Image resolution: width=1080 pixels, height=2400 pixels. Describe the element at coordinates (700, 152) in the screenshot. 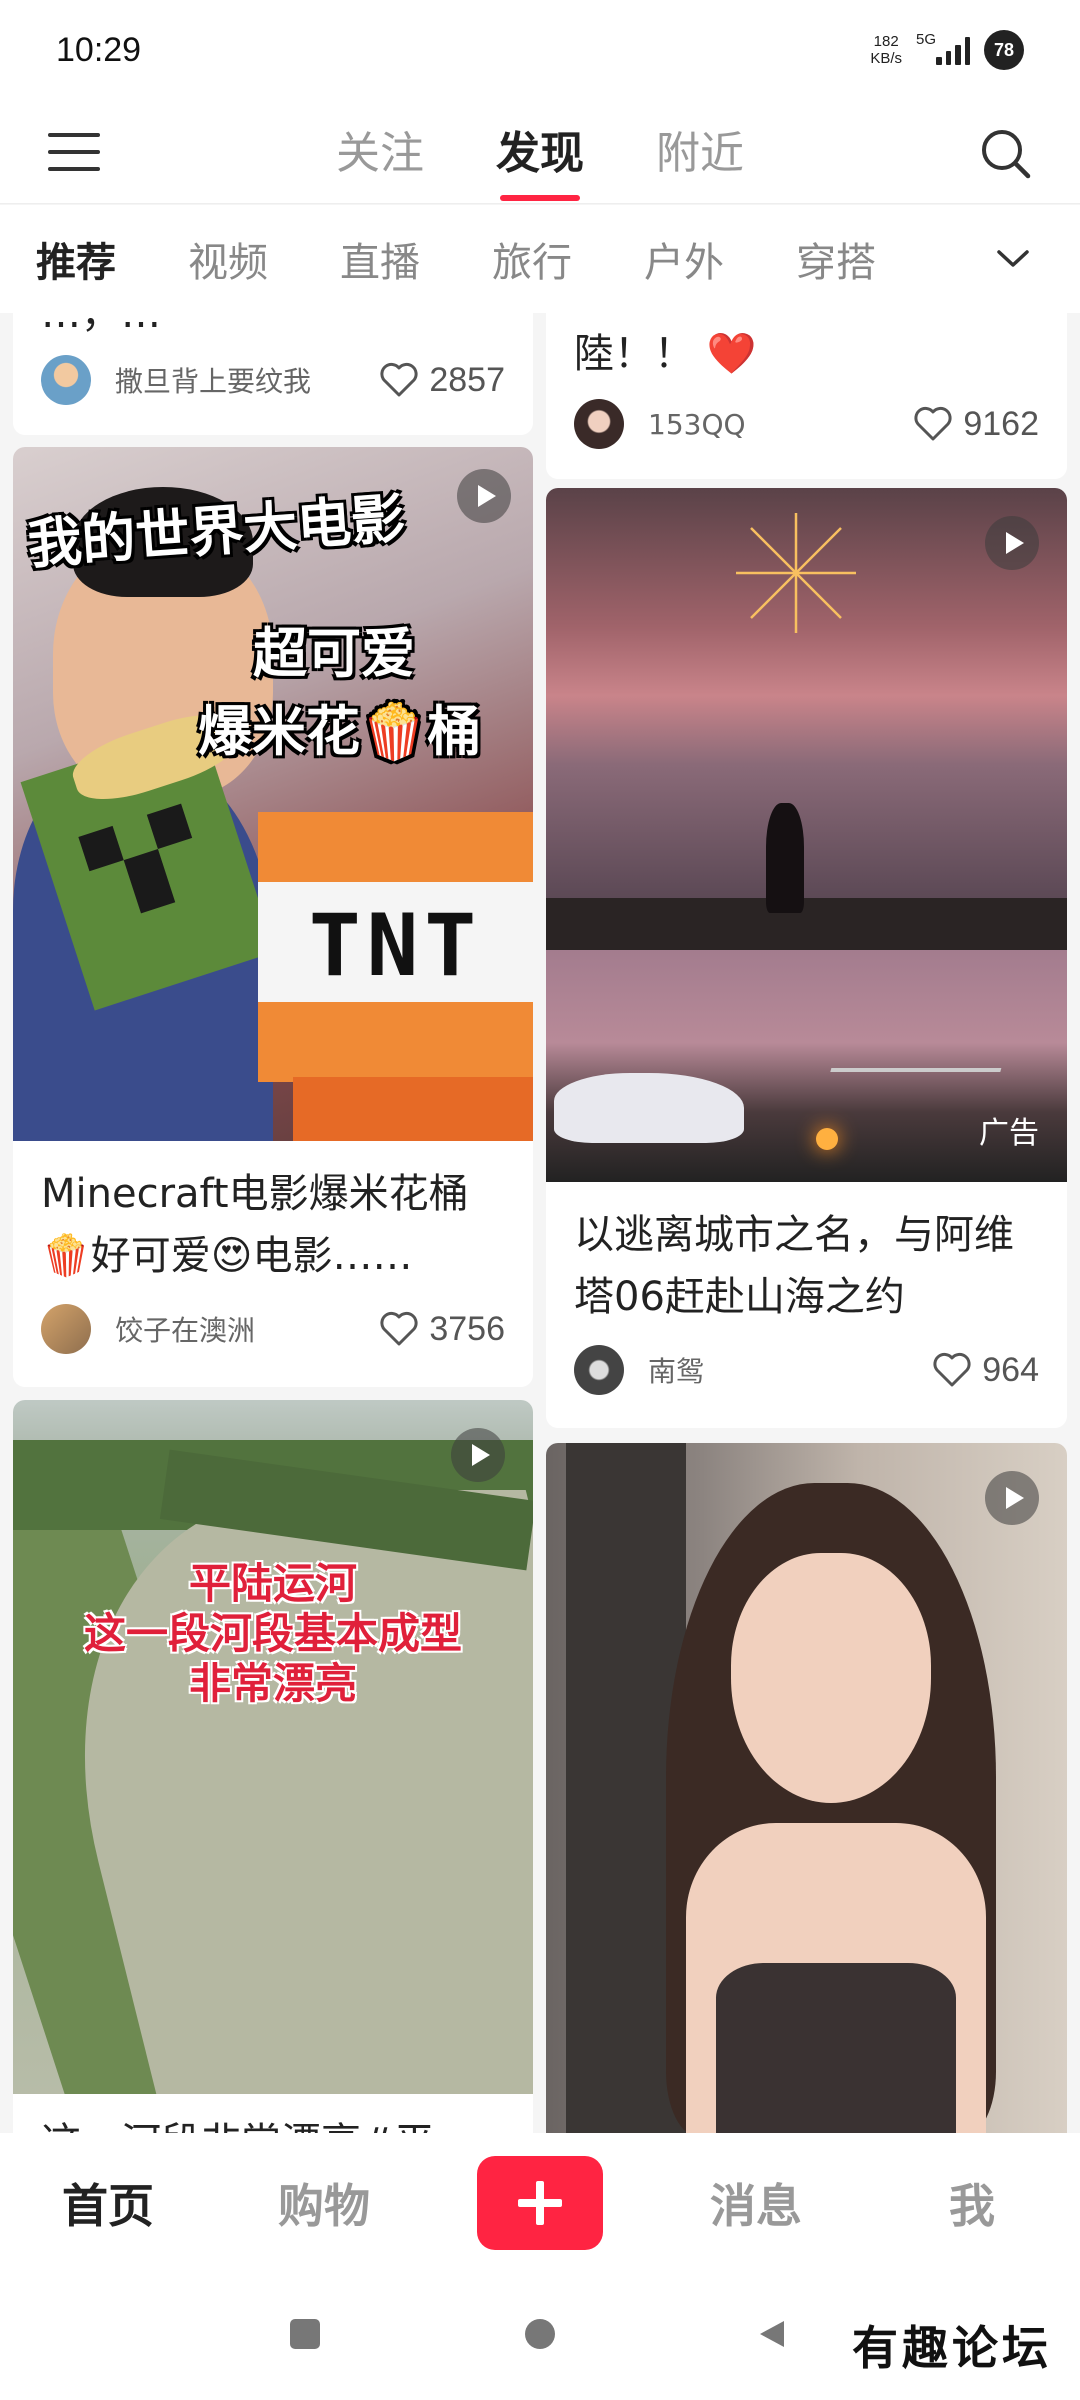

I see `tab-nearby: 附近` at that location.